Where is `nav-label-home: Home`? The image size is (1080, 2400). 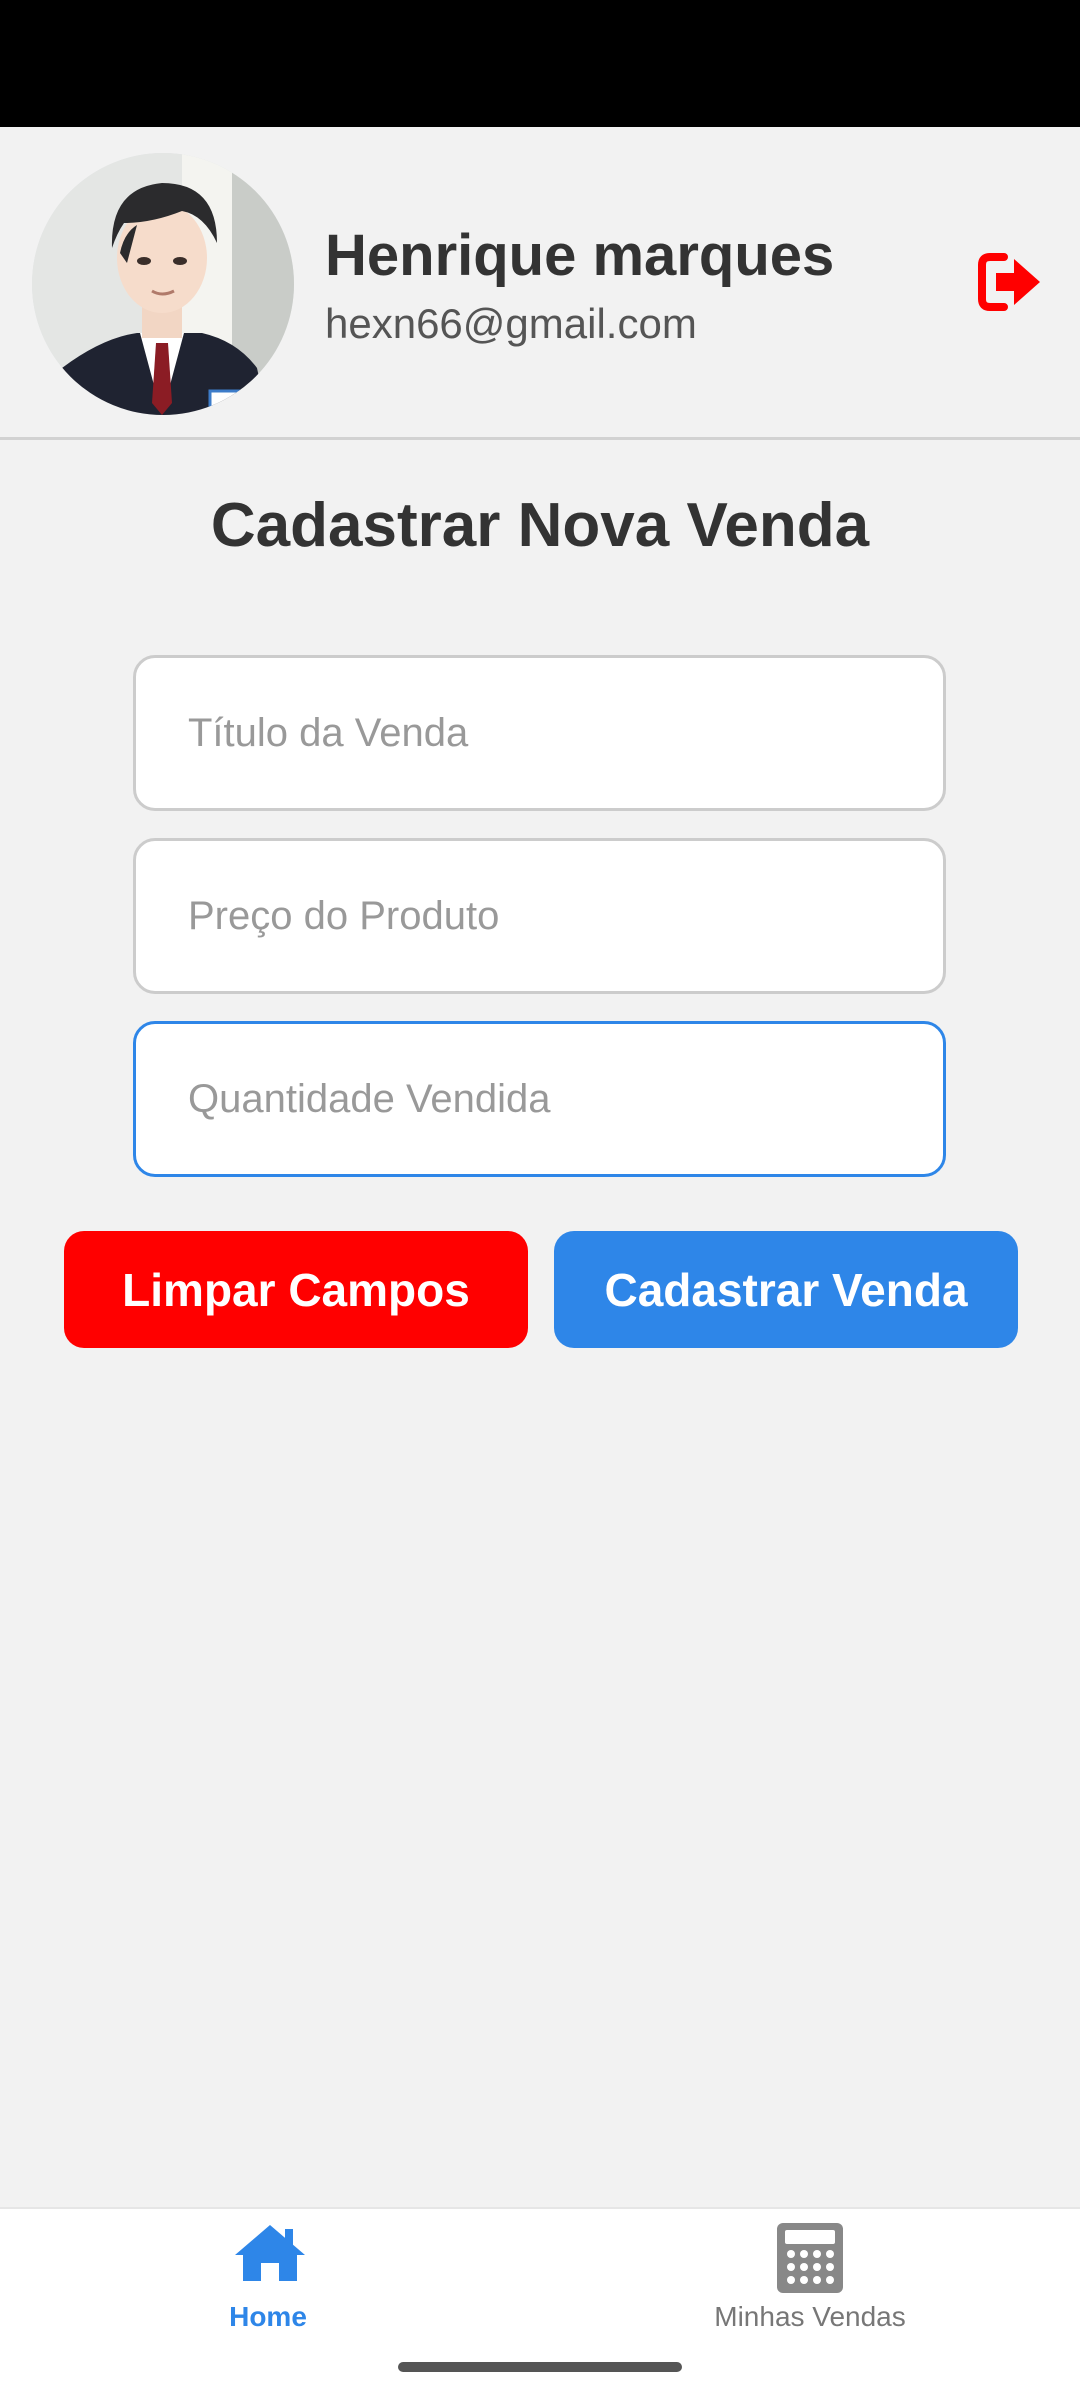
nav-label-home: Home is located at coordinates (268, 2316).